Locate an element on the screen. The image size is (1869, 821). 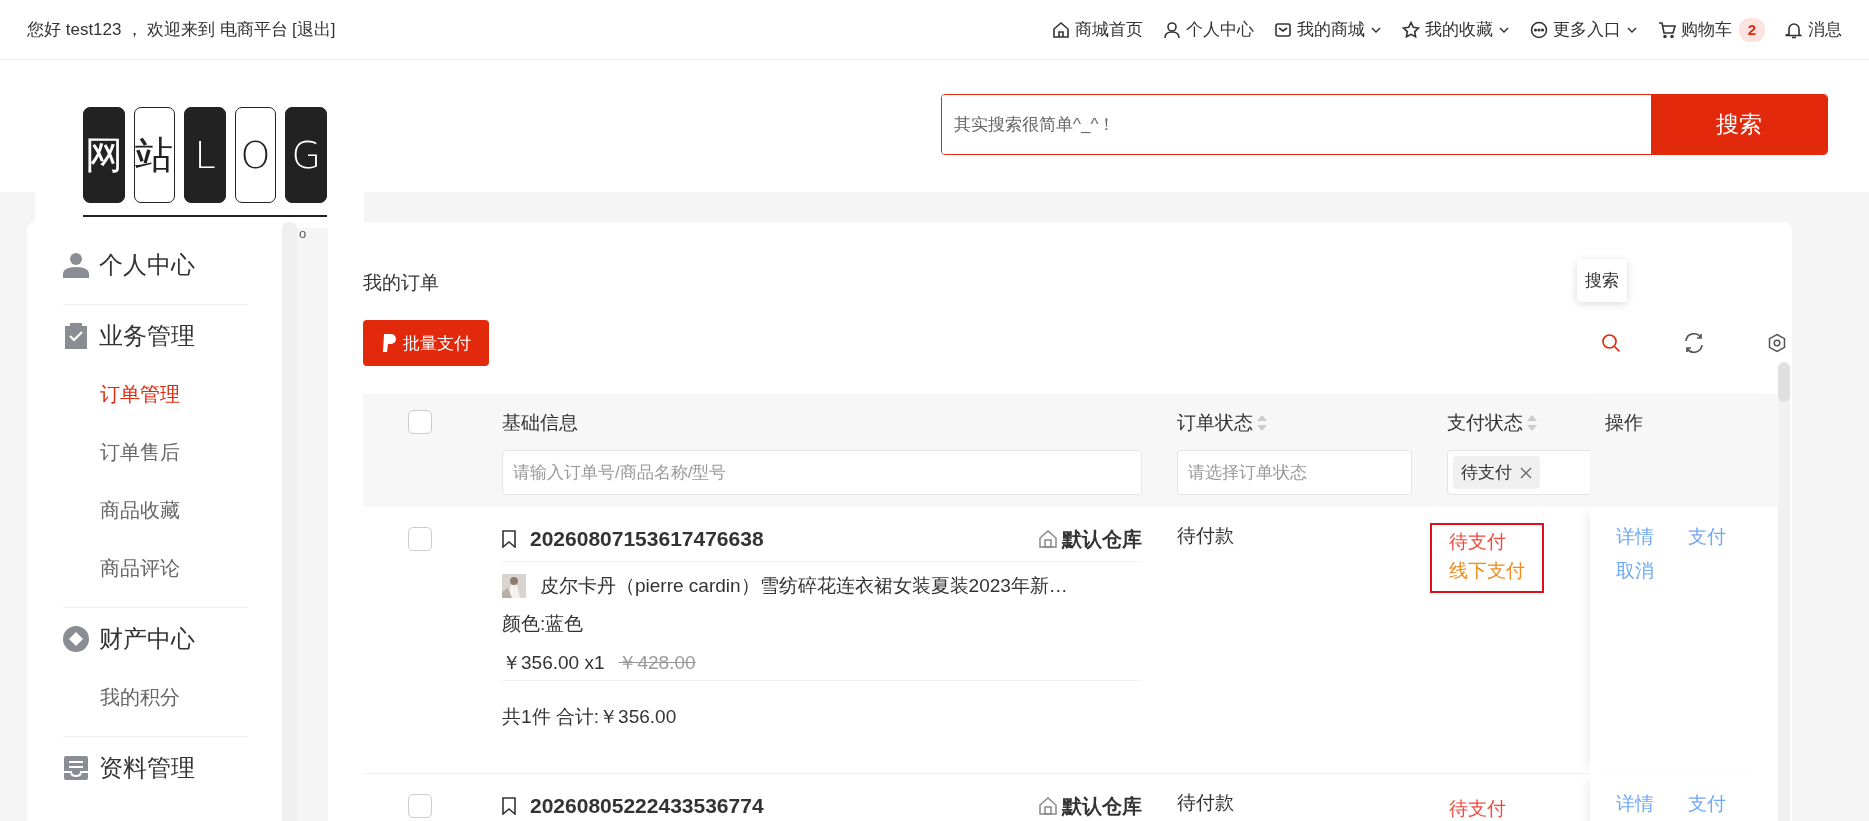
filter-select: 待支付 is located at coordinates (1518, 472).